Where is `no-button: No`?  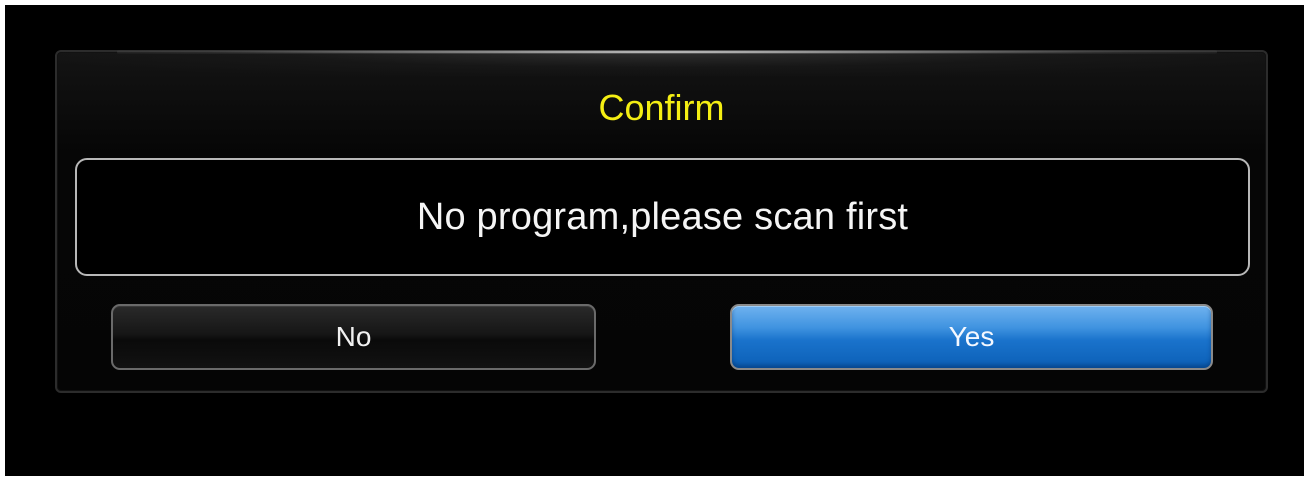 no-button: No is located at coordinates (353, 337).